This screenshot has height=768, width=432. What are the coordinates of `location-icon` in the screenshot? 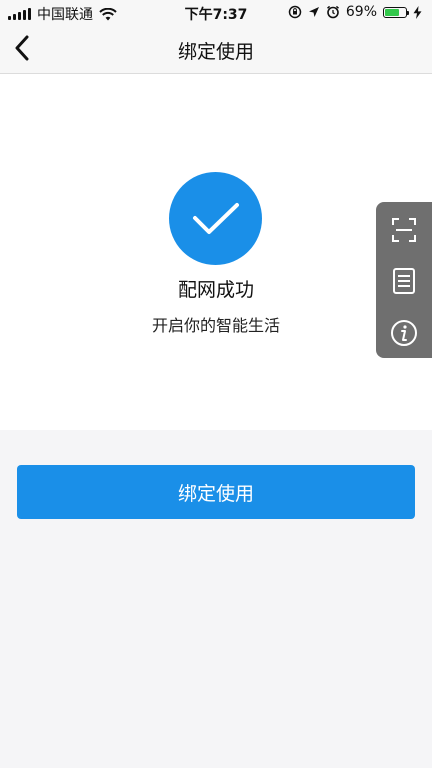 It's located at (313, 12).